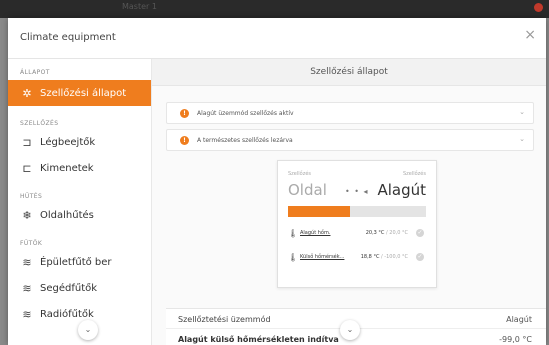 The image size is (549, 345). I want to click on panel-title: Szellőzési állapot, so click(349, 72).